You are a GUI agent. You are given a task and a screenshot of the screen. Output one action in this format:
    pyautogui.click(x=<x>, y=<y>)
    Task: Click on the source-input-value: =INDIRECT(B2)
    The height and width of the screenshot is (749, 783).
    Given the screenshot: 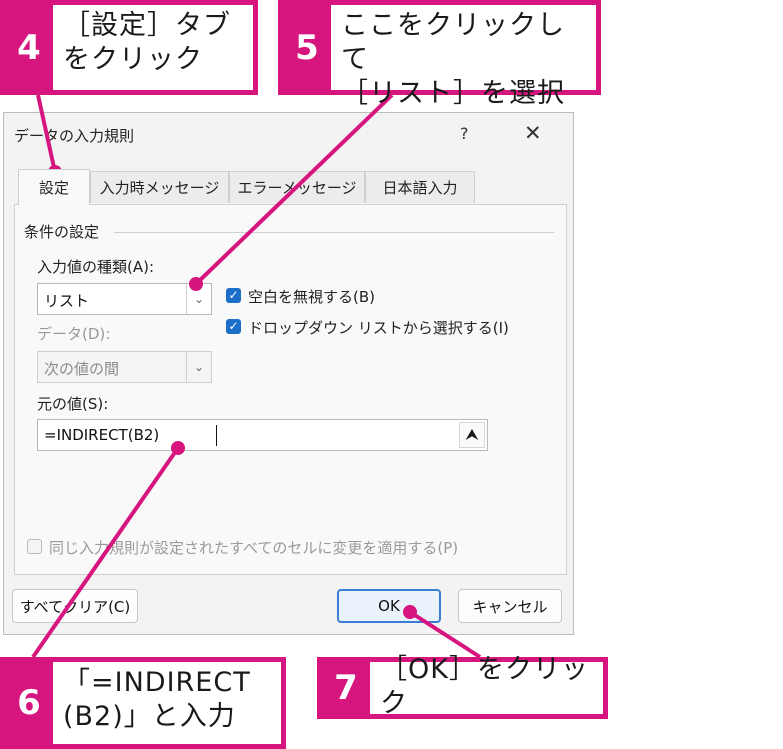 What is the action you would take?
    pyautogui.click(x=102, y=435)
    